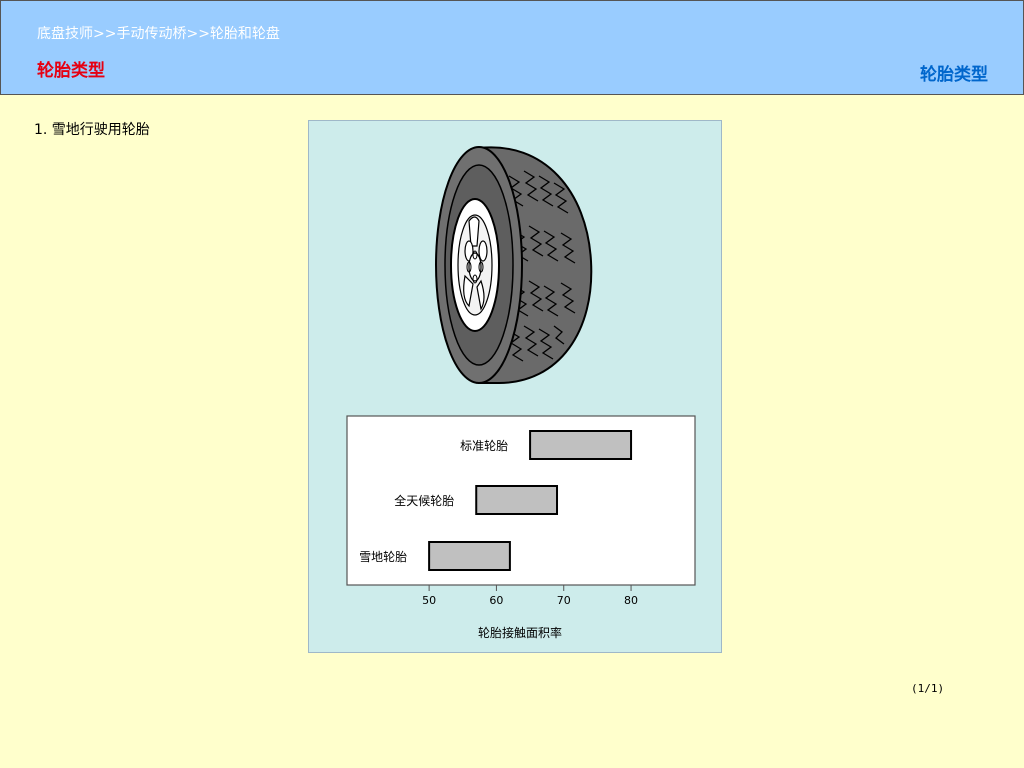 Image resolution: width=1024 pixels, height=768 pixels. Describe the element at coordinates (484, 446) in the screenshot. I see `bar-label-0: 标准轮胎` at that location.